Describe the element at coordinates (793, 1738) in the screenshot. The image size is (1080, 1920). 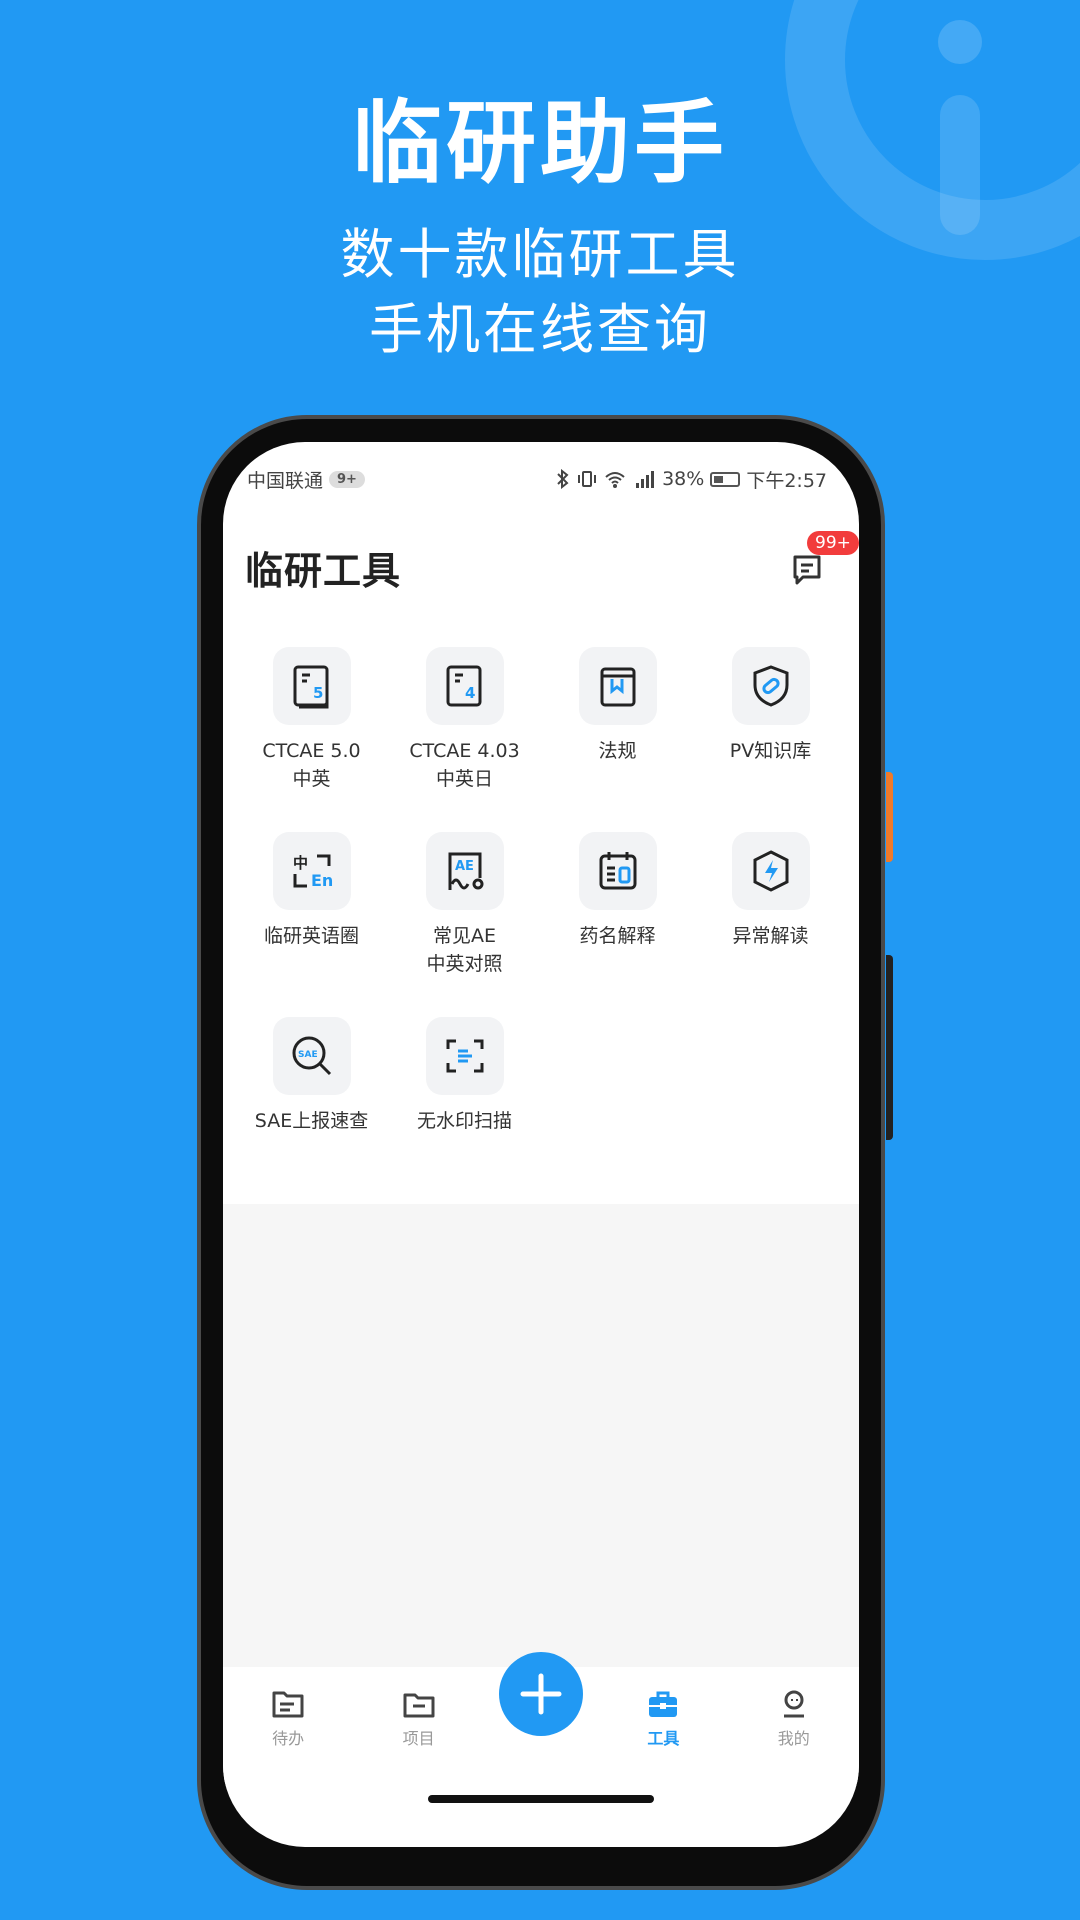
I see `tab-label: 我的` at that location.